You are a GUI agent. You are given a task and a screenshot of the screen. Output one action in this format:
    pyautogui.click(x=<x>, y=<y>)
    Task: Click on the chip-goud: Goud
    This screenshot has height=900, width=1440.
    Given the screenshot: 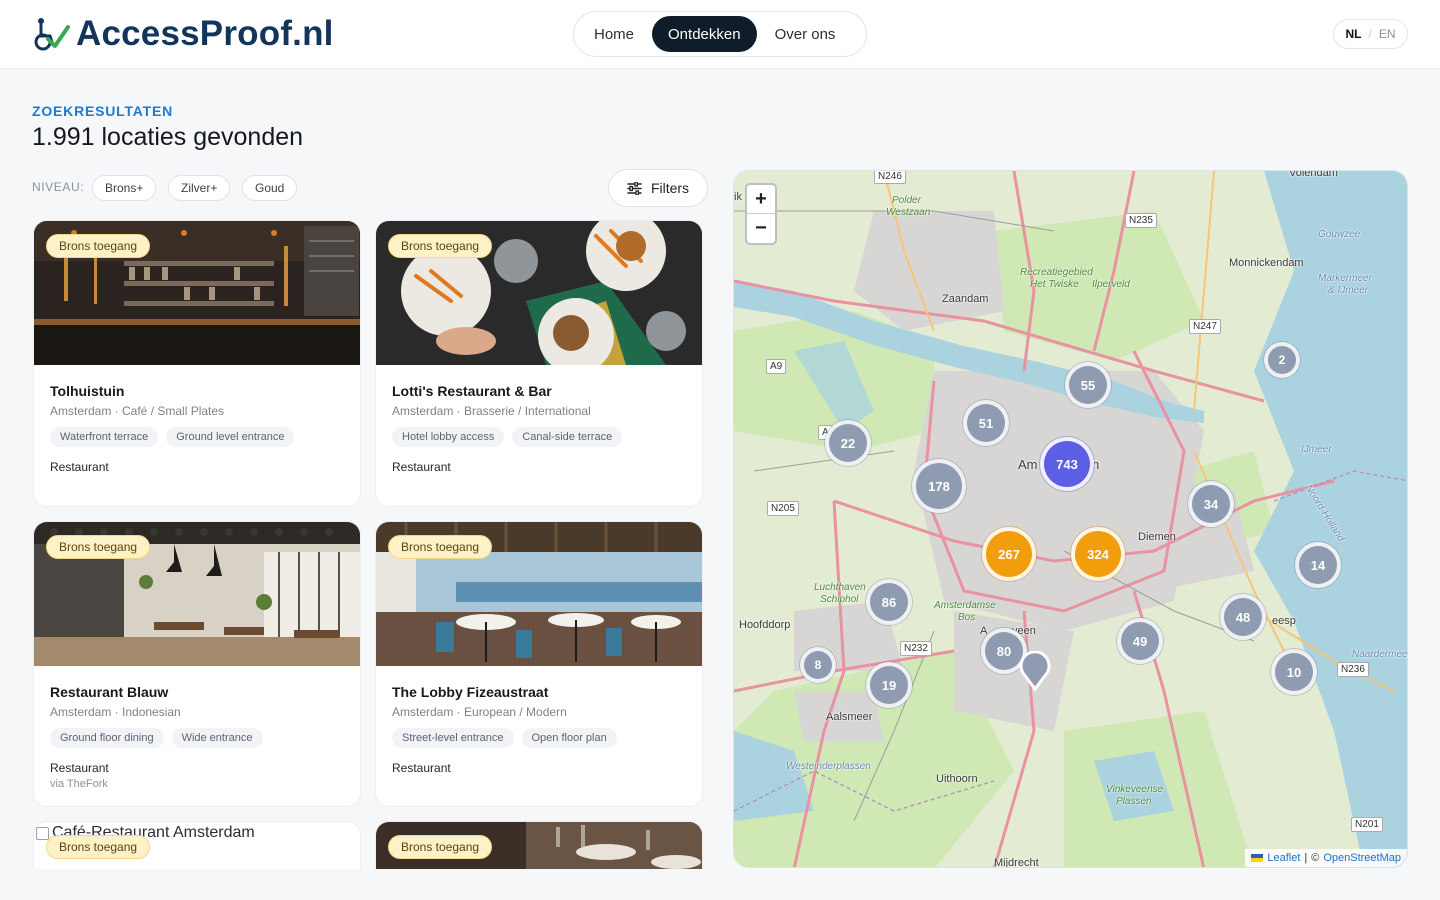 What is the action you would take?
    pyautogui.click(x=270, y=188)
    